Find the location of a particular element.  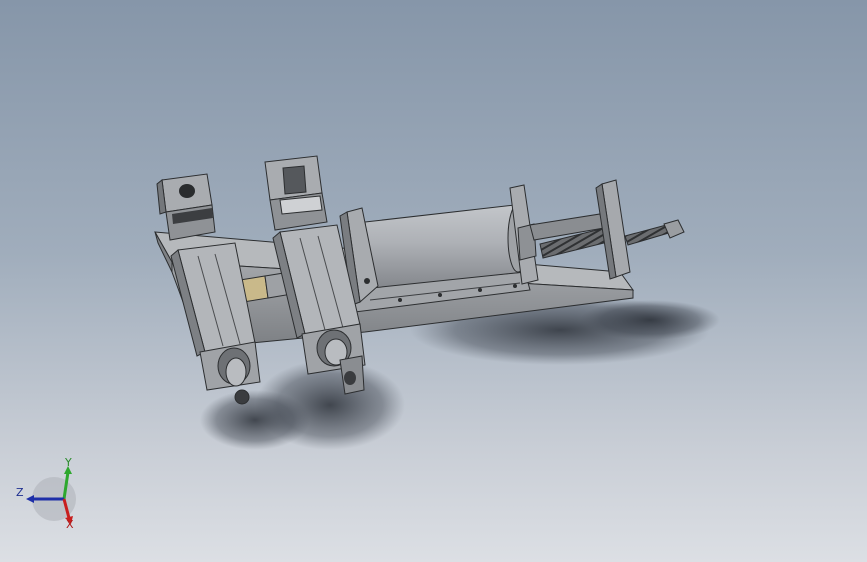

triad-y-label: Y is located at coordinates (68, 462).